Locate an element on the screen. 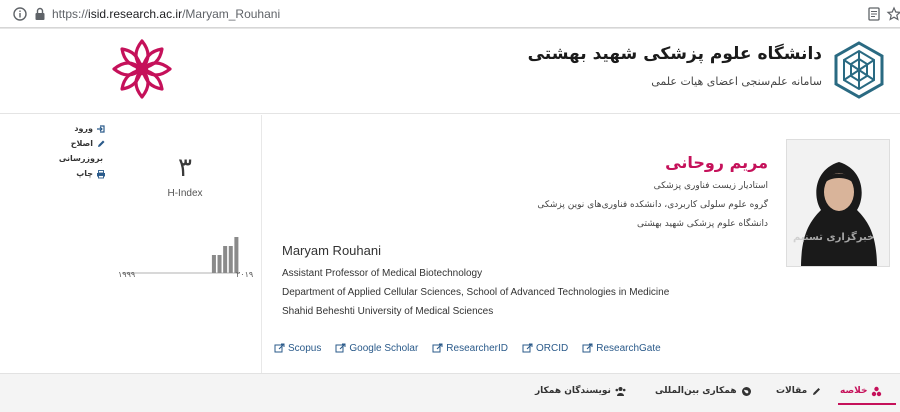 The width and height of the screenshot is (900, 412). summary-icon is located at coordinates (877, 391).